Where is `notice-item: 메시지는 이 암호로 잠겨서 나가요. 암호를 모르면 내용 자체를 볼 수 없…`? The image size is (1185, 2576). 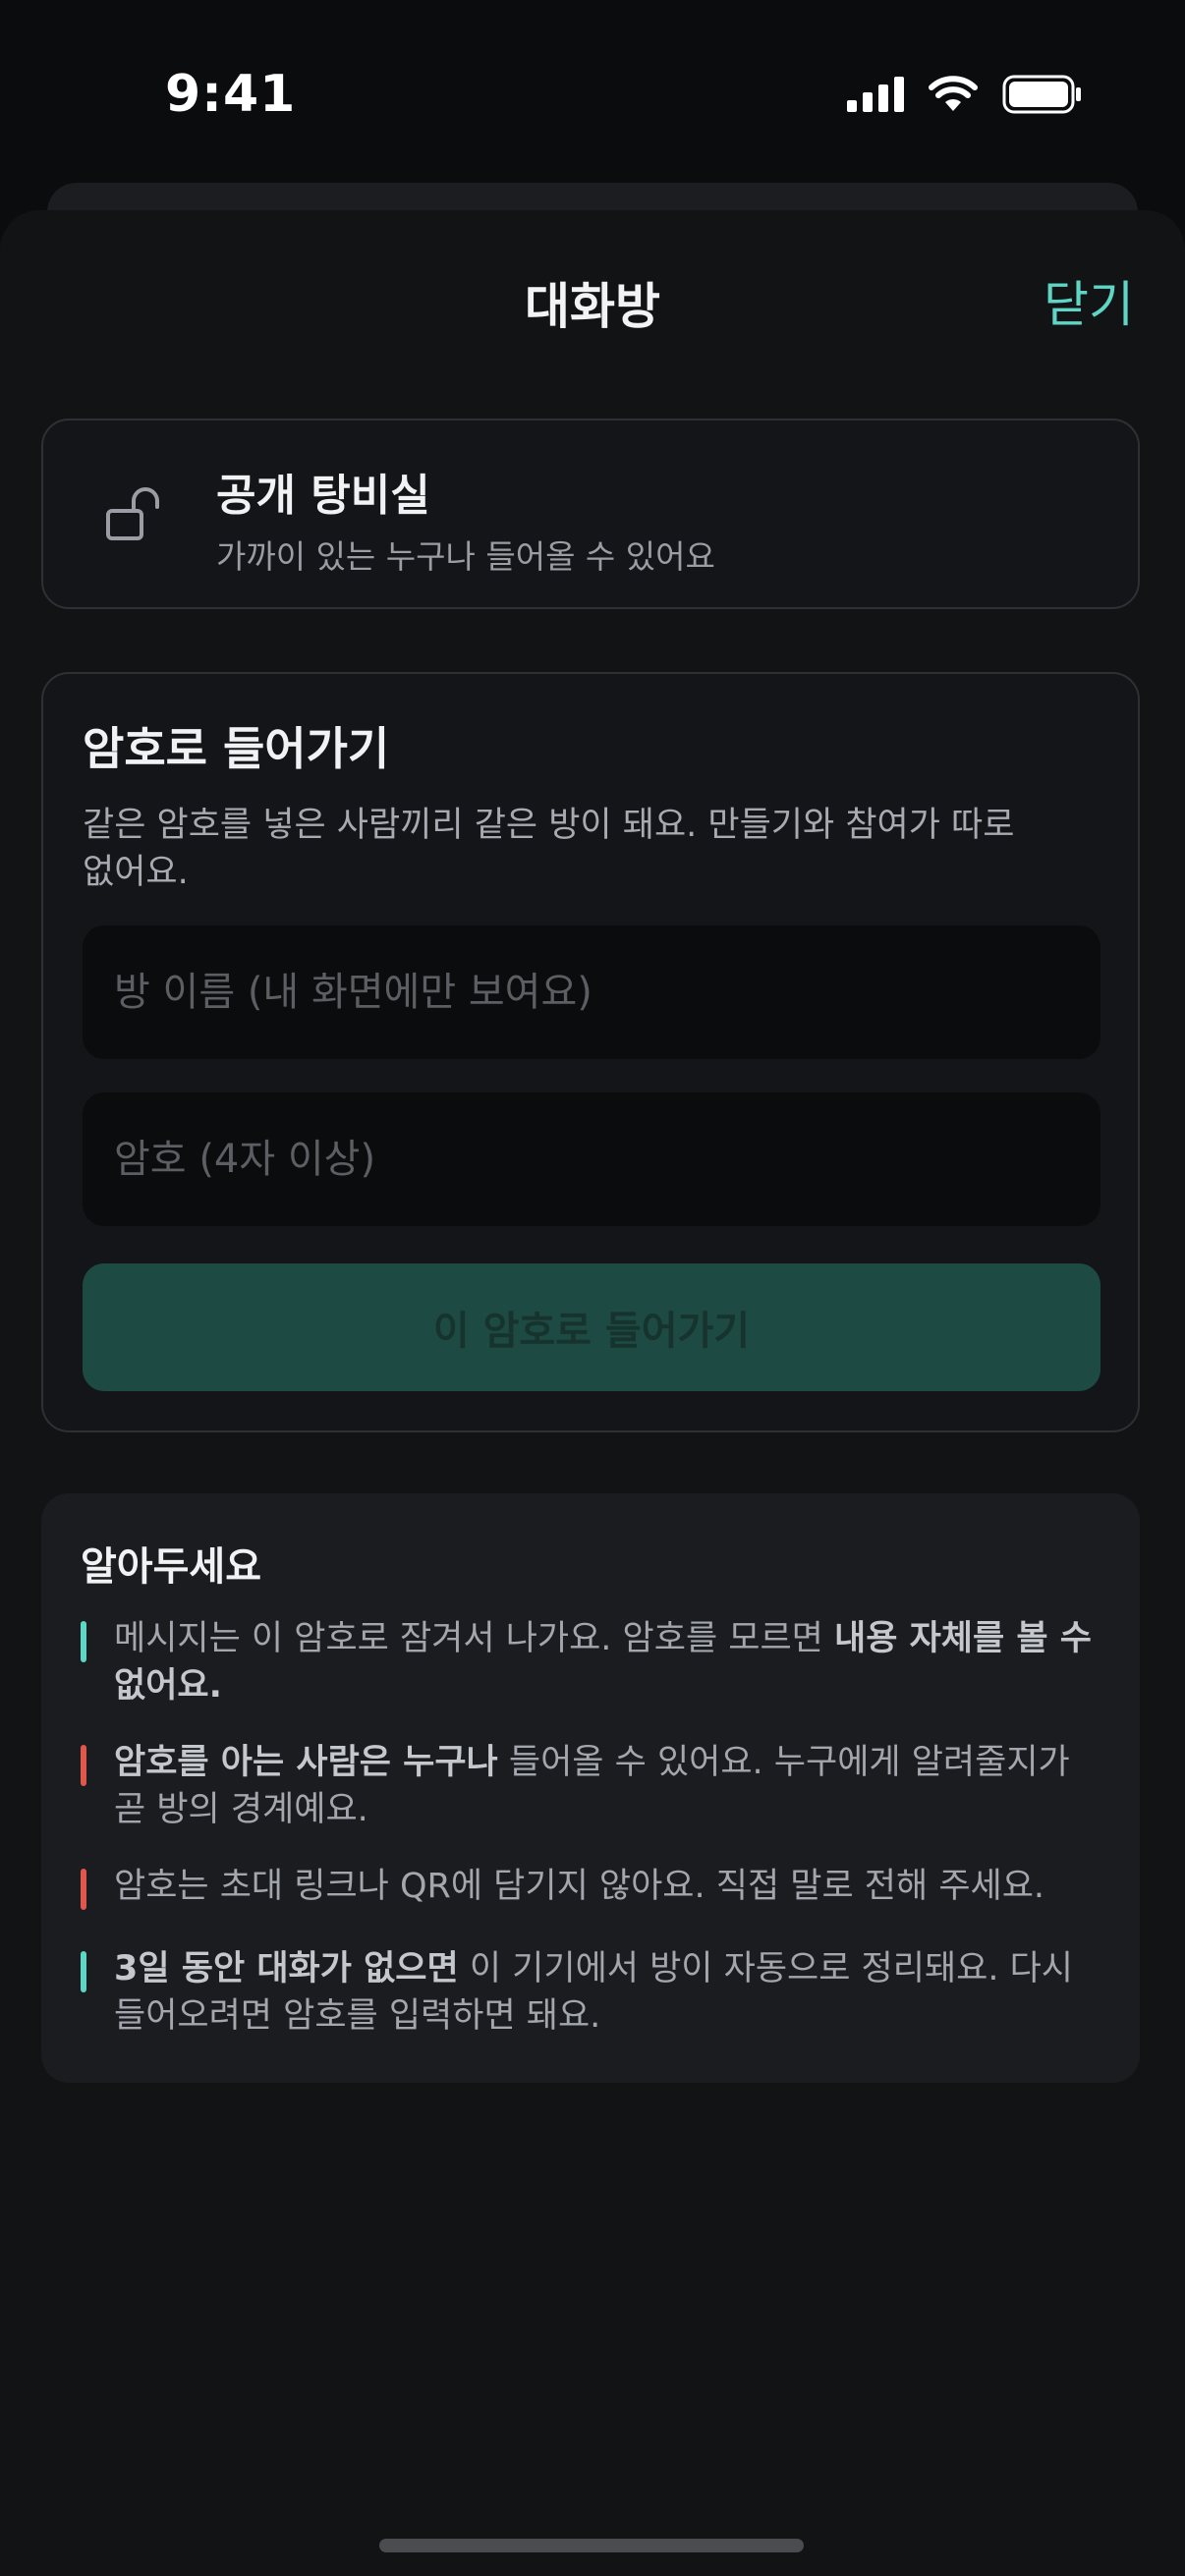
notice-item: 메시지는 이 암호로 잠겨서 나가요. 암호를 모르면 내용 자체를 볼 수 없… is located at coordinates (592, 1662).